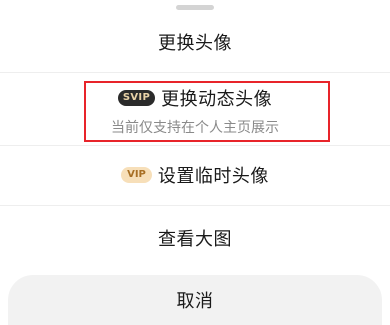 The image size is (390, 325). I want to click on cancel-button: 取消, so click(195, 300).